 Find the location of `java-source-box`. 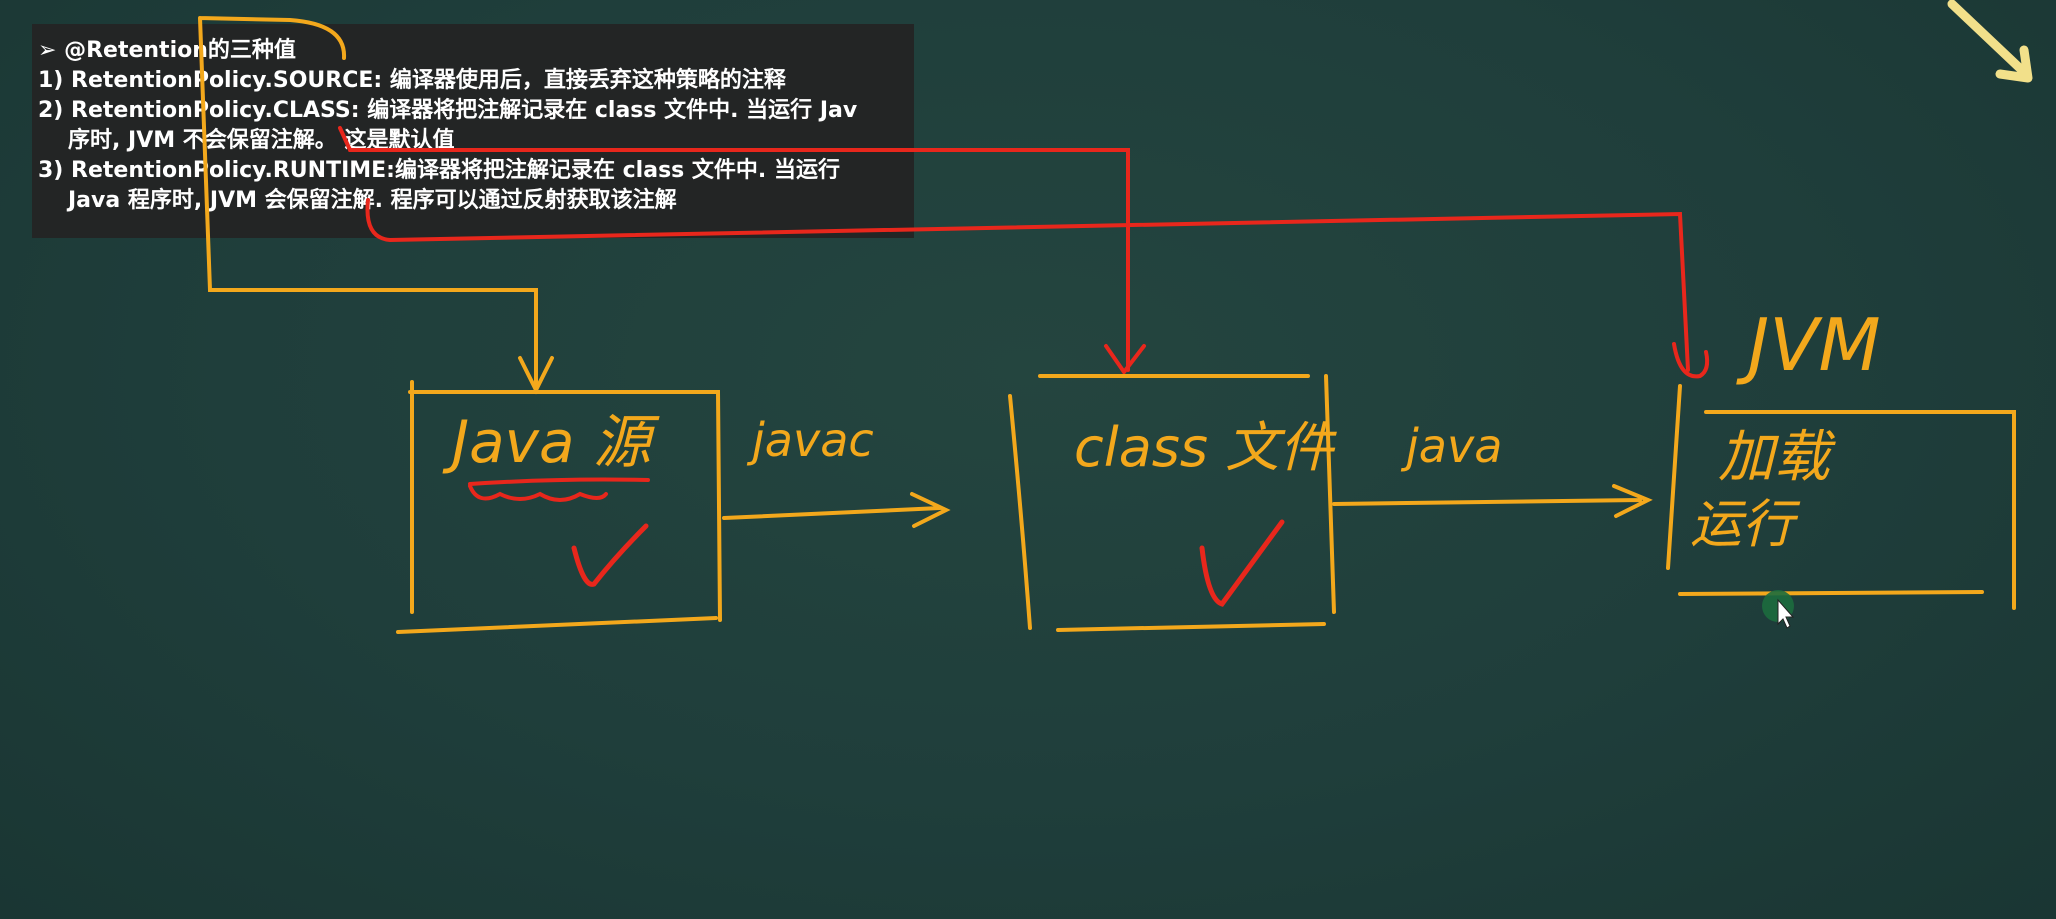

java-source-box is located at coordinates (559, 507).